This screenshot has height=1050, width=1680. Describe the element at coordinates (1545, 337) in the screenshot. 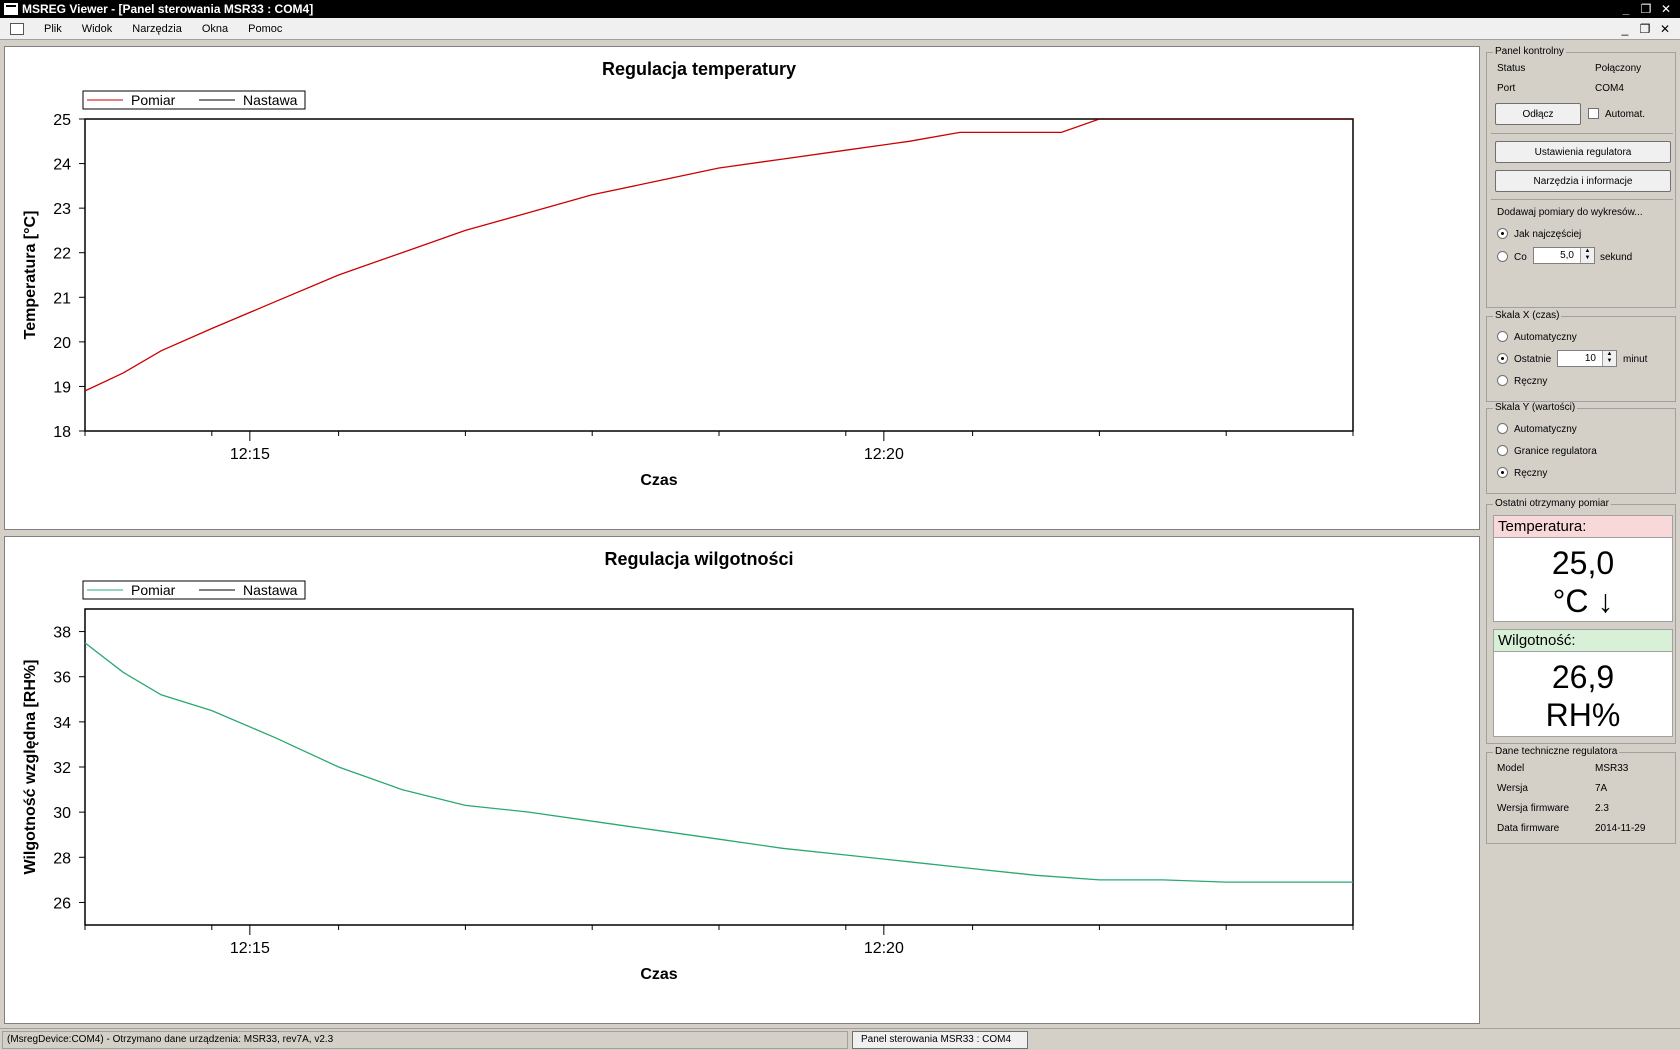

I see `scale-x-auto-label: Automatyczny` at that location.